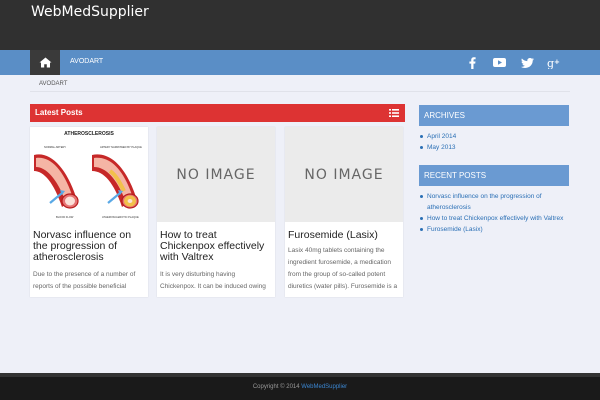 Image resolution: width=600 pixels, height=400 pixels. Describe the element at coordinates (494, 136) in the screenshot. I see `archive-link: April 2014` at that location.